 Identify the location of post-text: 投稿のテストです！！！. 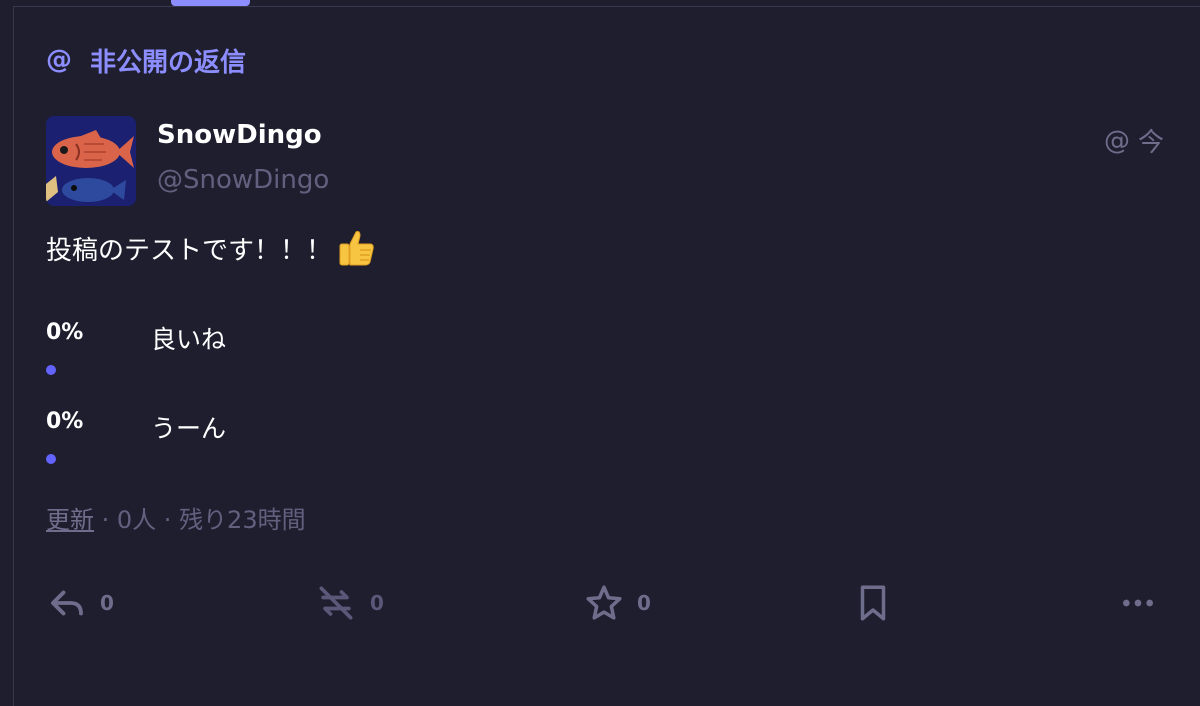
(189, 250).